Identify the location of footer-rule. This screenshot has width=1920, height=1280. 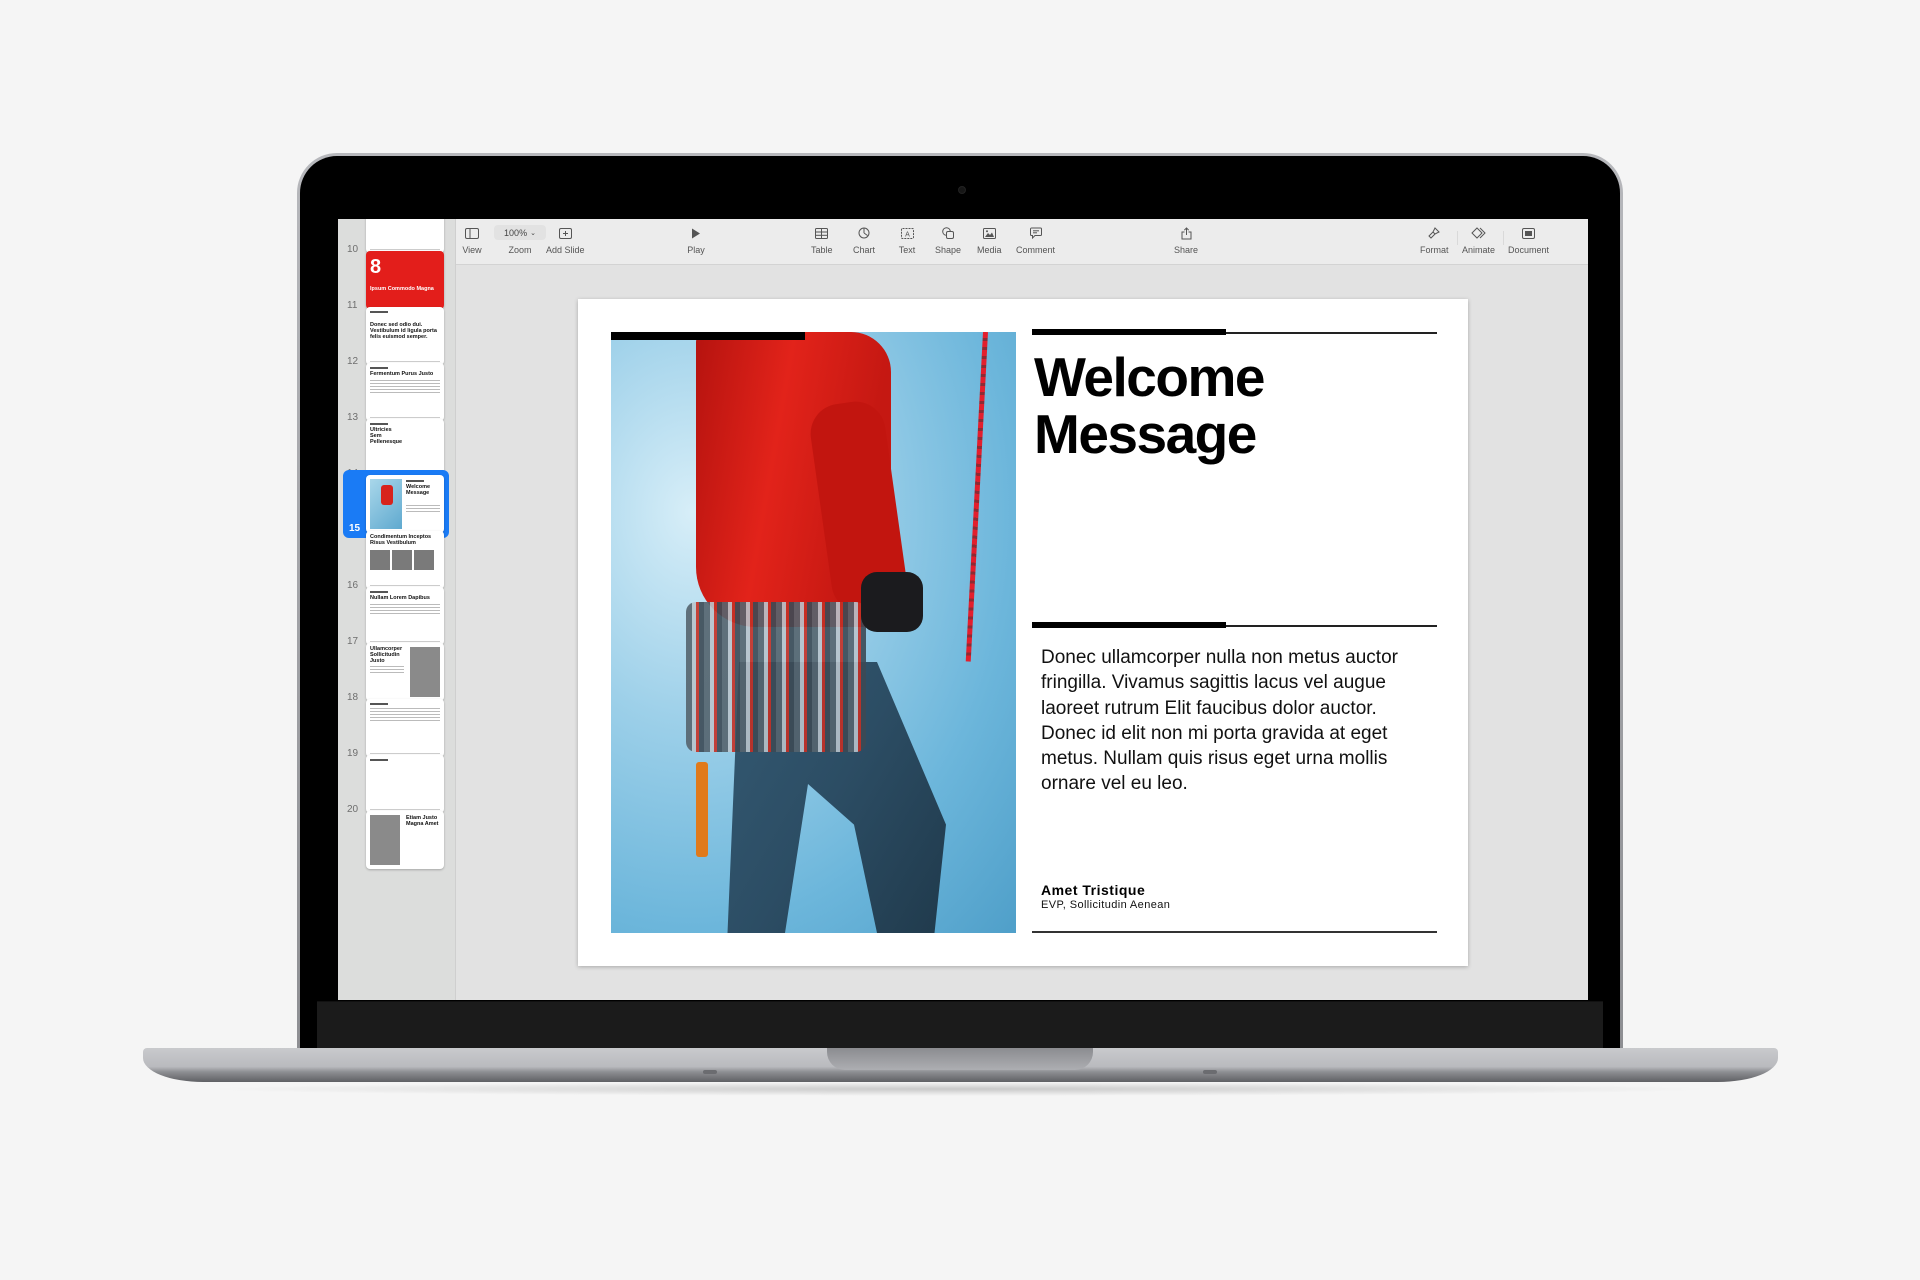
(1234, 932).